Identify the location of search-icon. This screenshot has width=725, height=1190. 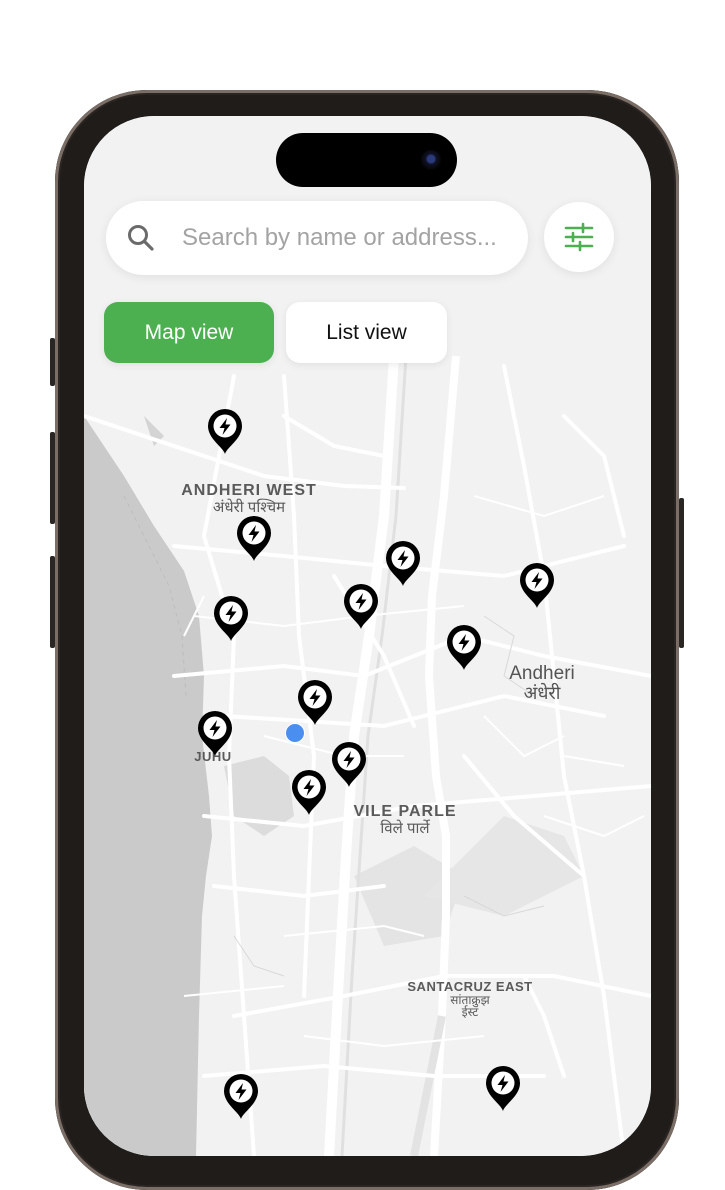
(141, 238).